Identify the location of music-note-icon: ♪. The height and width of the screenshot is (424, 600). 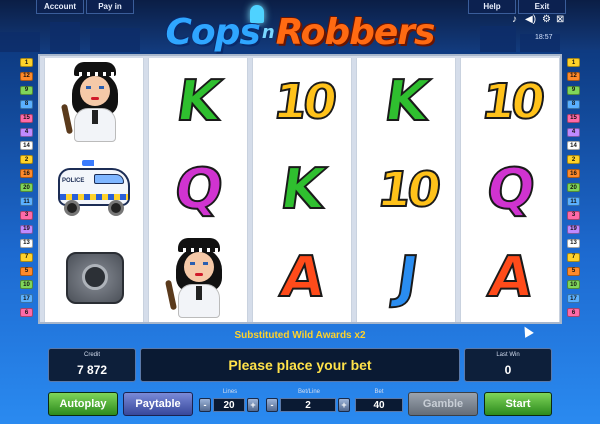
(514, 19).